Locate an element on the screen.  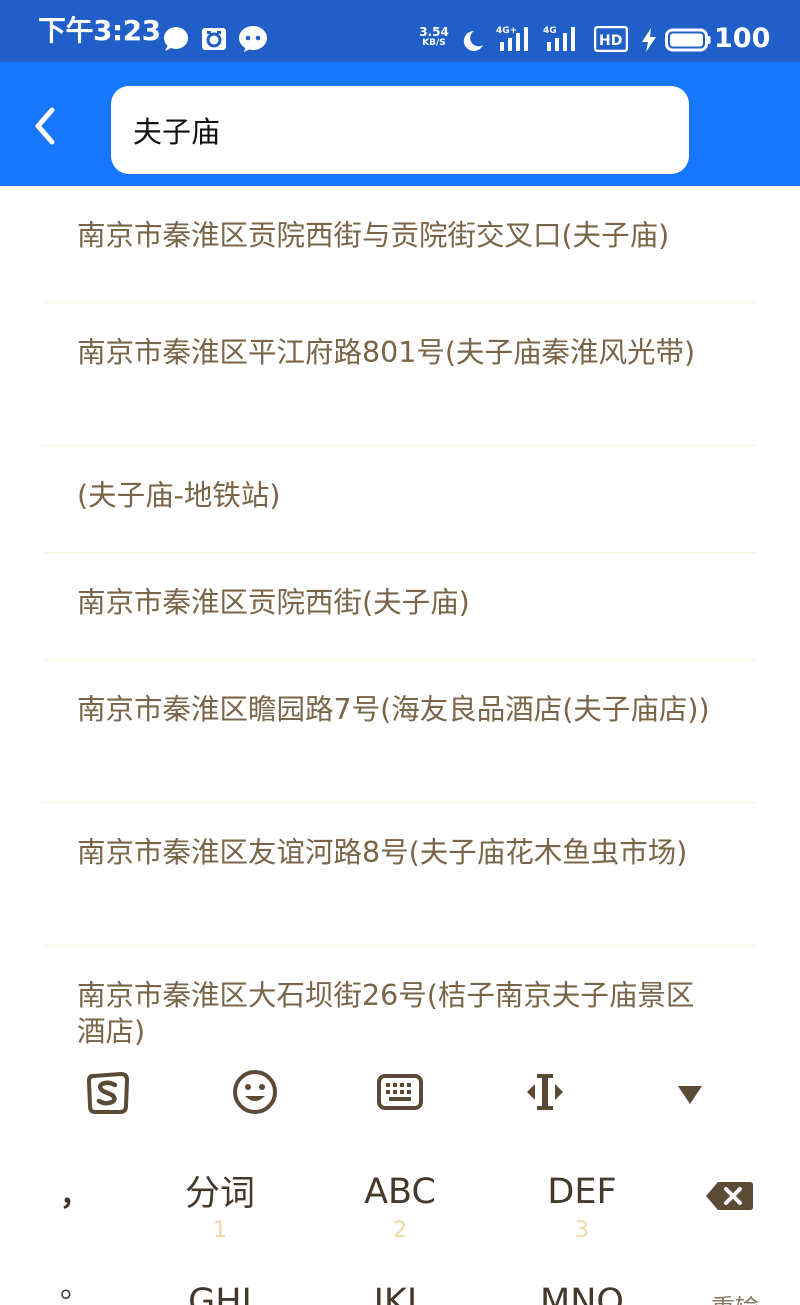
status-time: 下午3:23 is located at coordinates (99, 30).